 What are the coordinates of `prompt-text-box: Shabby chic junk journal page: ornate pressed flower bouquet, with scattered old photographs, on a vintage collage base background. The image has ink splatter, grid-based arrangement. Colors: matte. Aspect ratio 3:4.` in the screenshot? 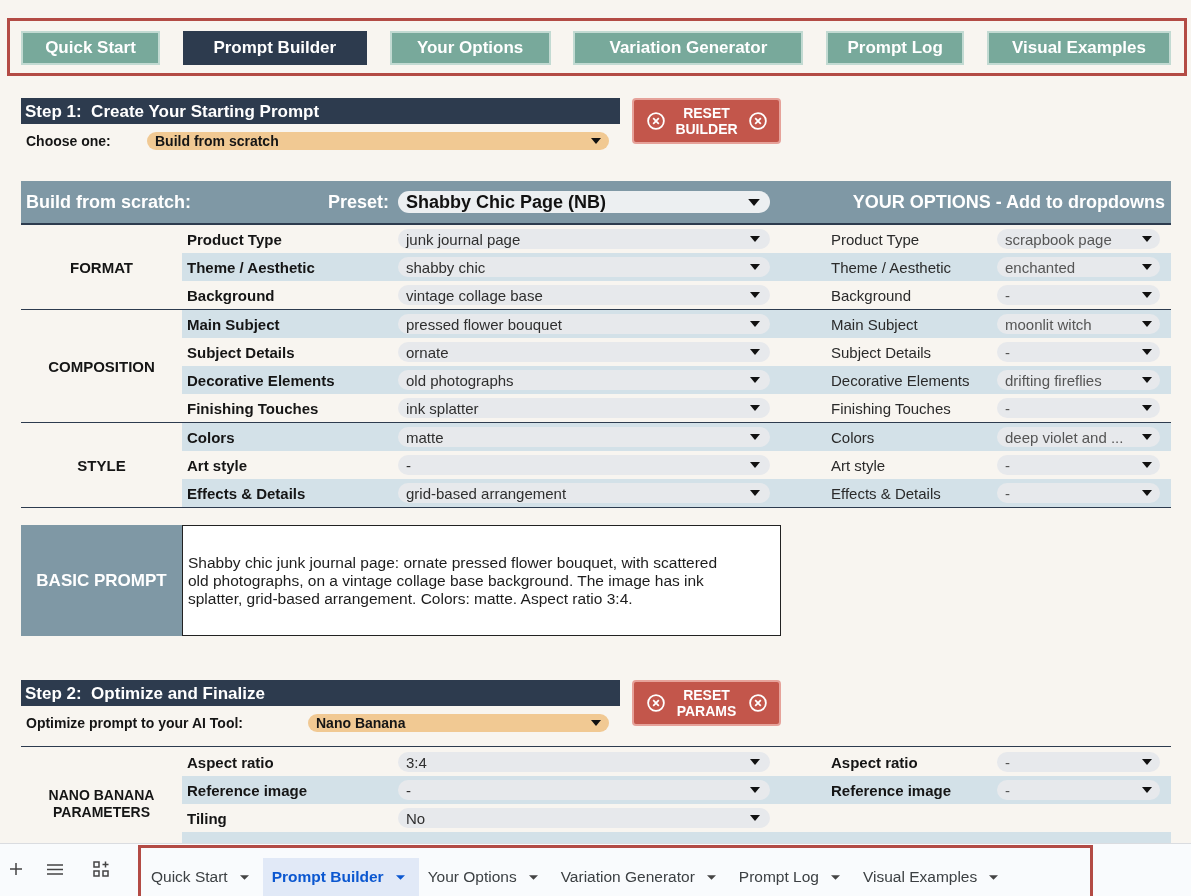 It's located at (481, 580).